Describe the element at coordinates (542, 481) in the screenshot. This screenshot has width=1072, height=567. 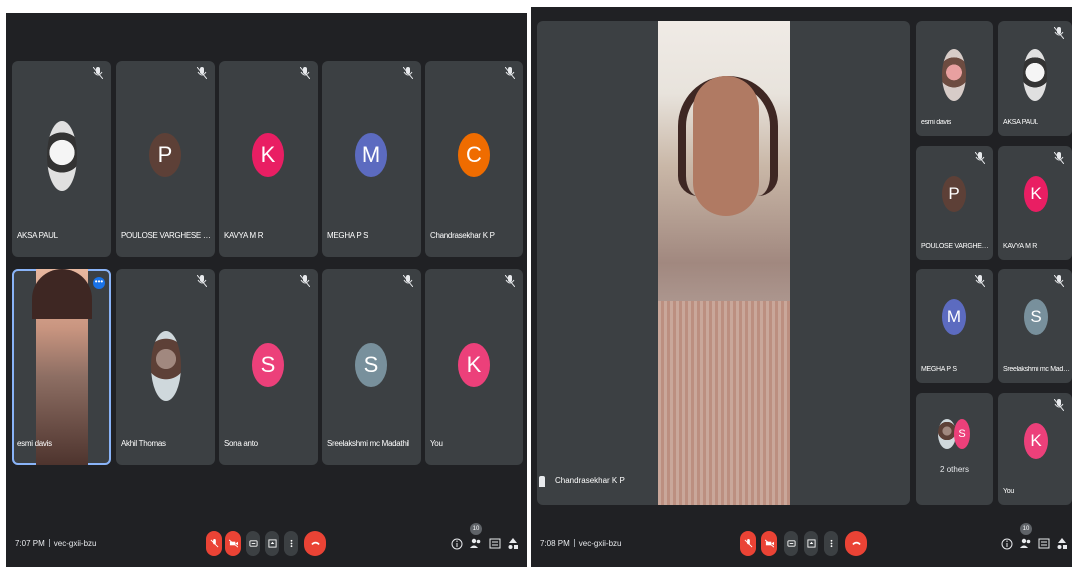
I see `pin-icon` at that location.